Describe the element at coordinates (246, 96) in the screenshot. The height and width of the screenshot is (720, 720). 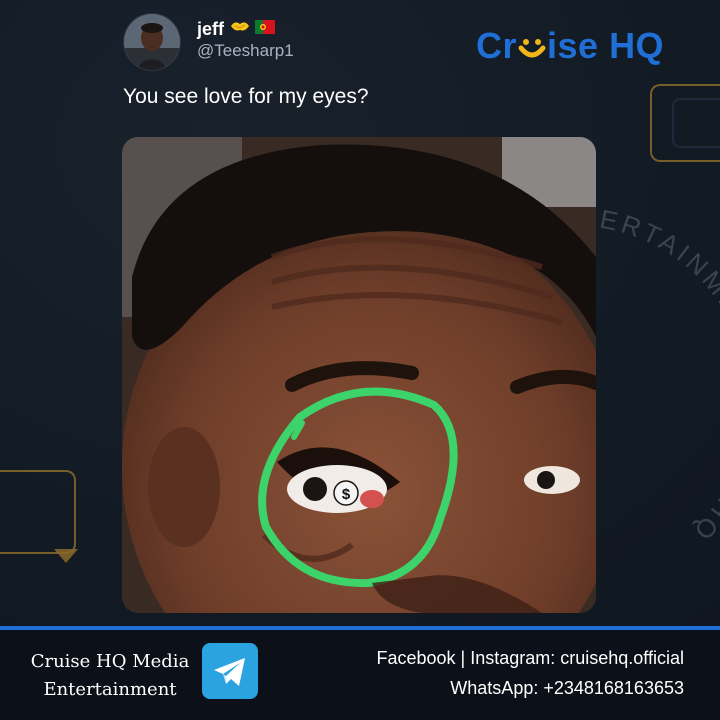
I see `tweet-text: You see love for my eyes?` at that location.